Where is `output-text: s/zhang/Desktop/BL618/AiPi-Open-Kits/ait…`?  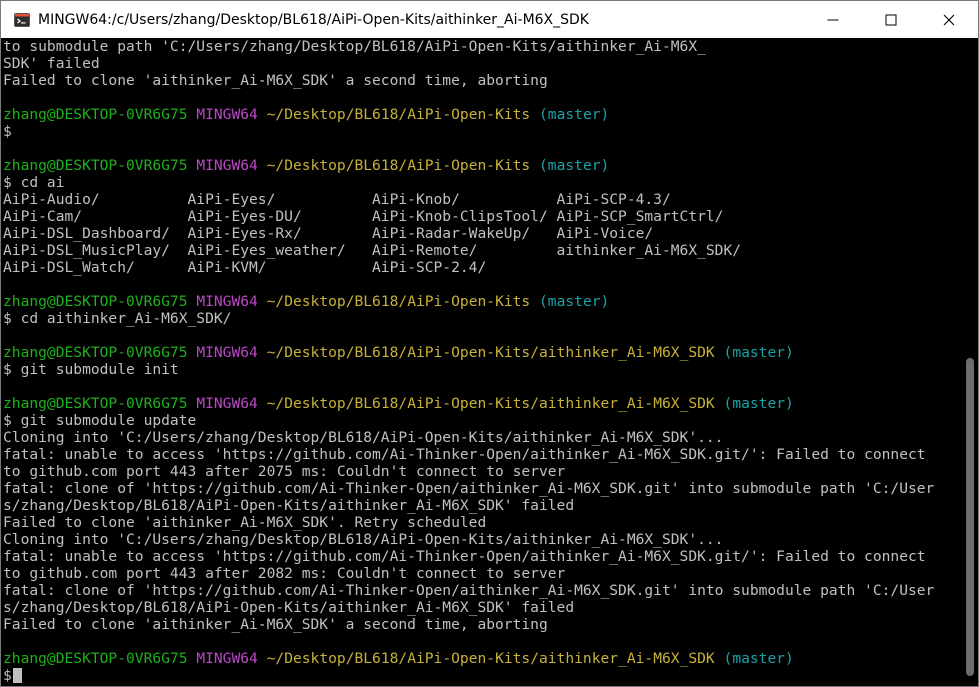 output-text: s/zhang/Desktop/BL618/AiPi-Open-Kits/ait… is located at coordinates (289, 505).